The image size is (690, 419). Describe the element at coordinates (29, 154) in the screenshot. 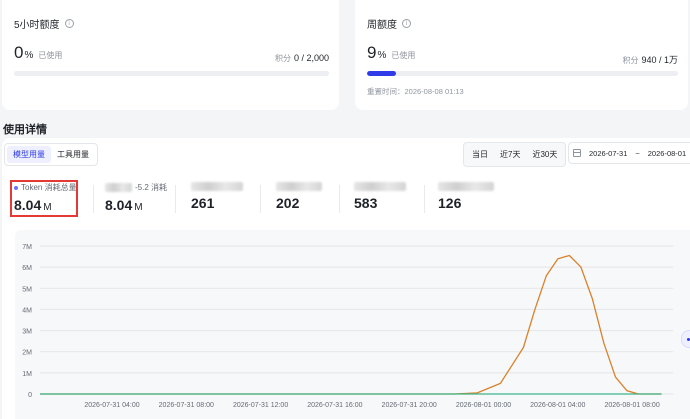

I see `tab-model-usage: 模型用量` at that location.